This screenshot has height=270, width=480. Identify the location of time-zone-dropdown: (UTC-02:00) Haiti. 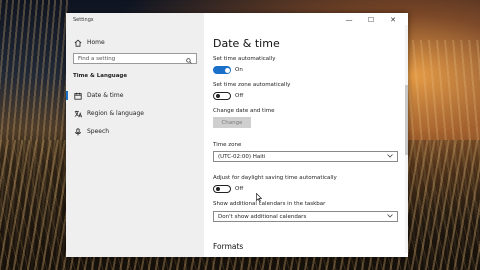
(305, 156).